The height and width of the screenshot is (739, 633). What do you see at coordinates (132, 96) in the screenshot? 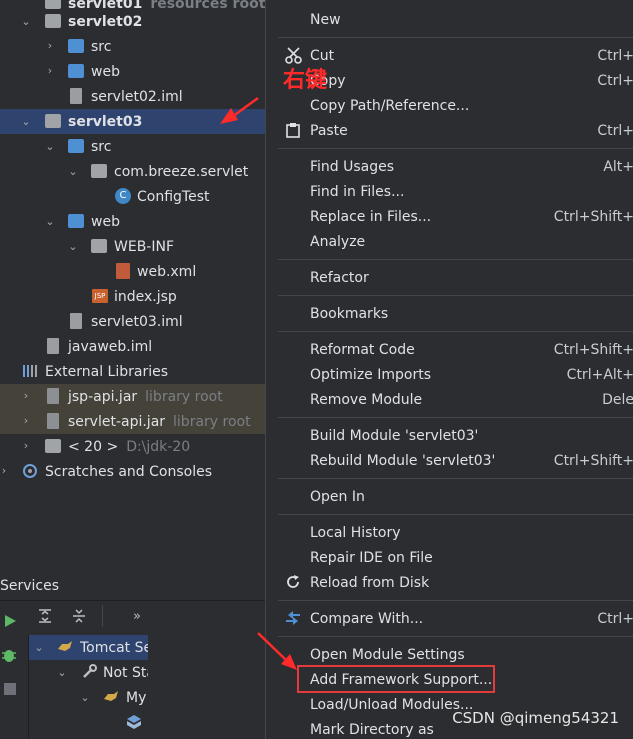
I see `tree-row-iml: servlet02.iml` at bounding box center [132, 96].